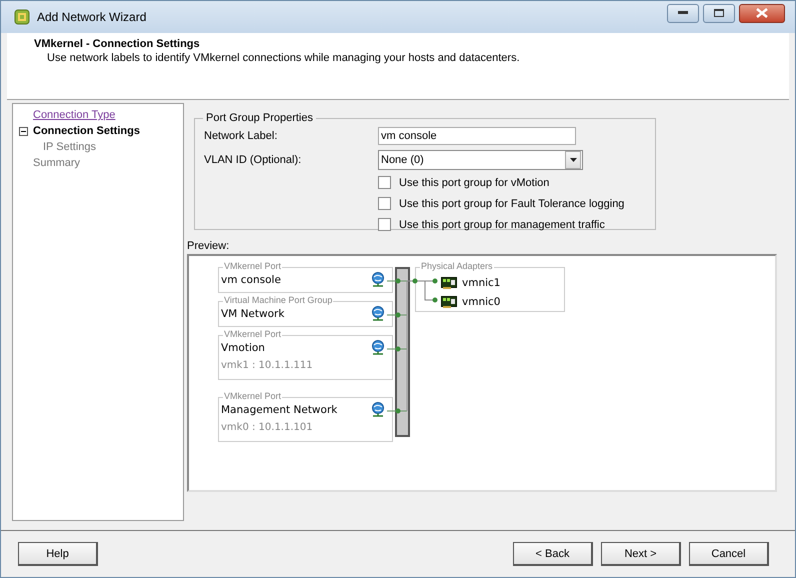 This screenshot has width=796, height=578. I want to click on minimize-button, so click(683, 13).